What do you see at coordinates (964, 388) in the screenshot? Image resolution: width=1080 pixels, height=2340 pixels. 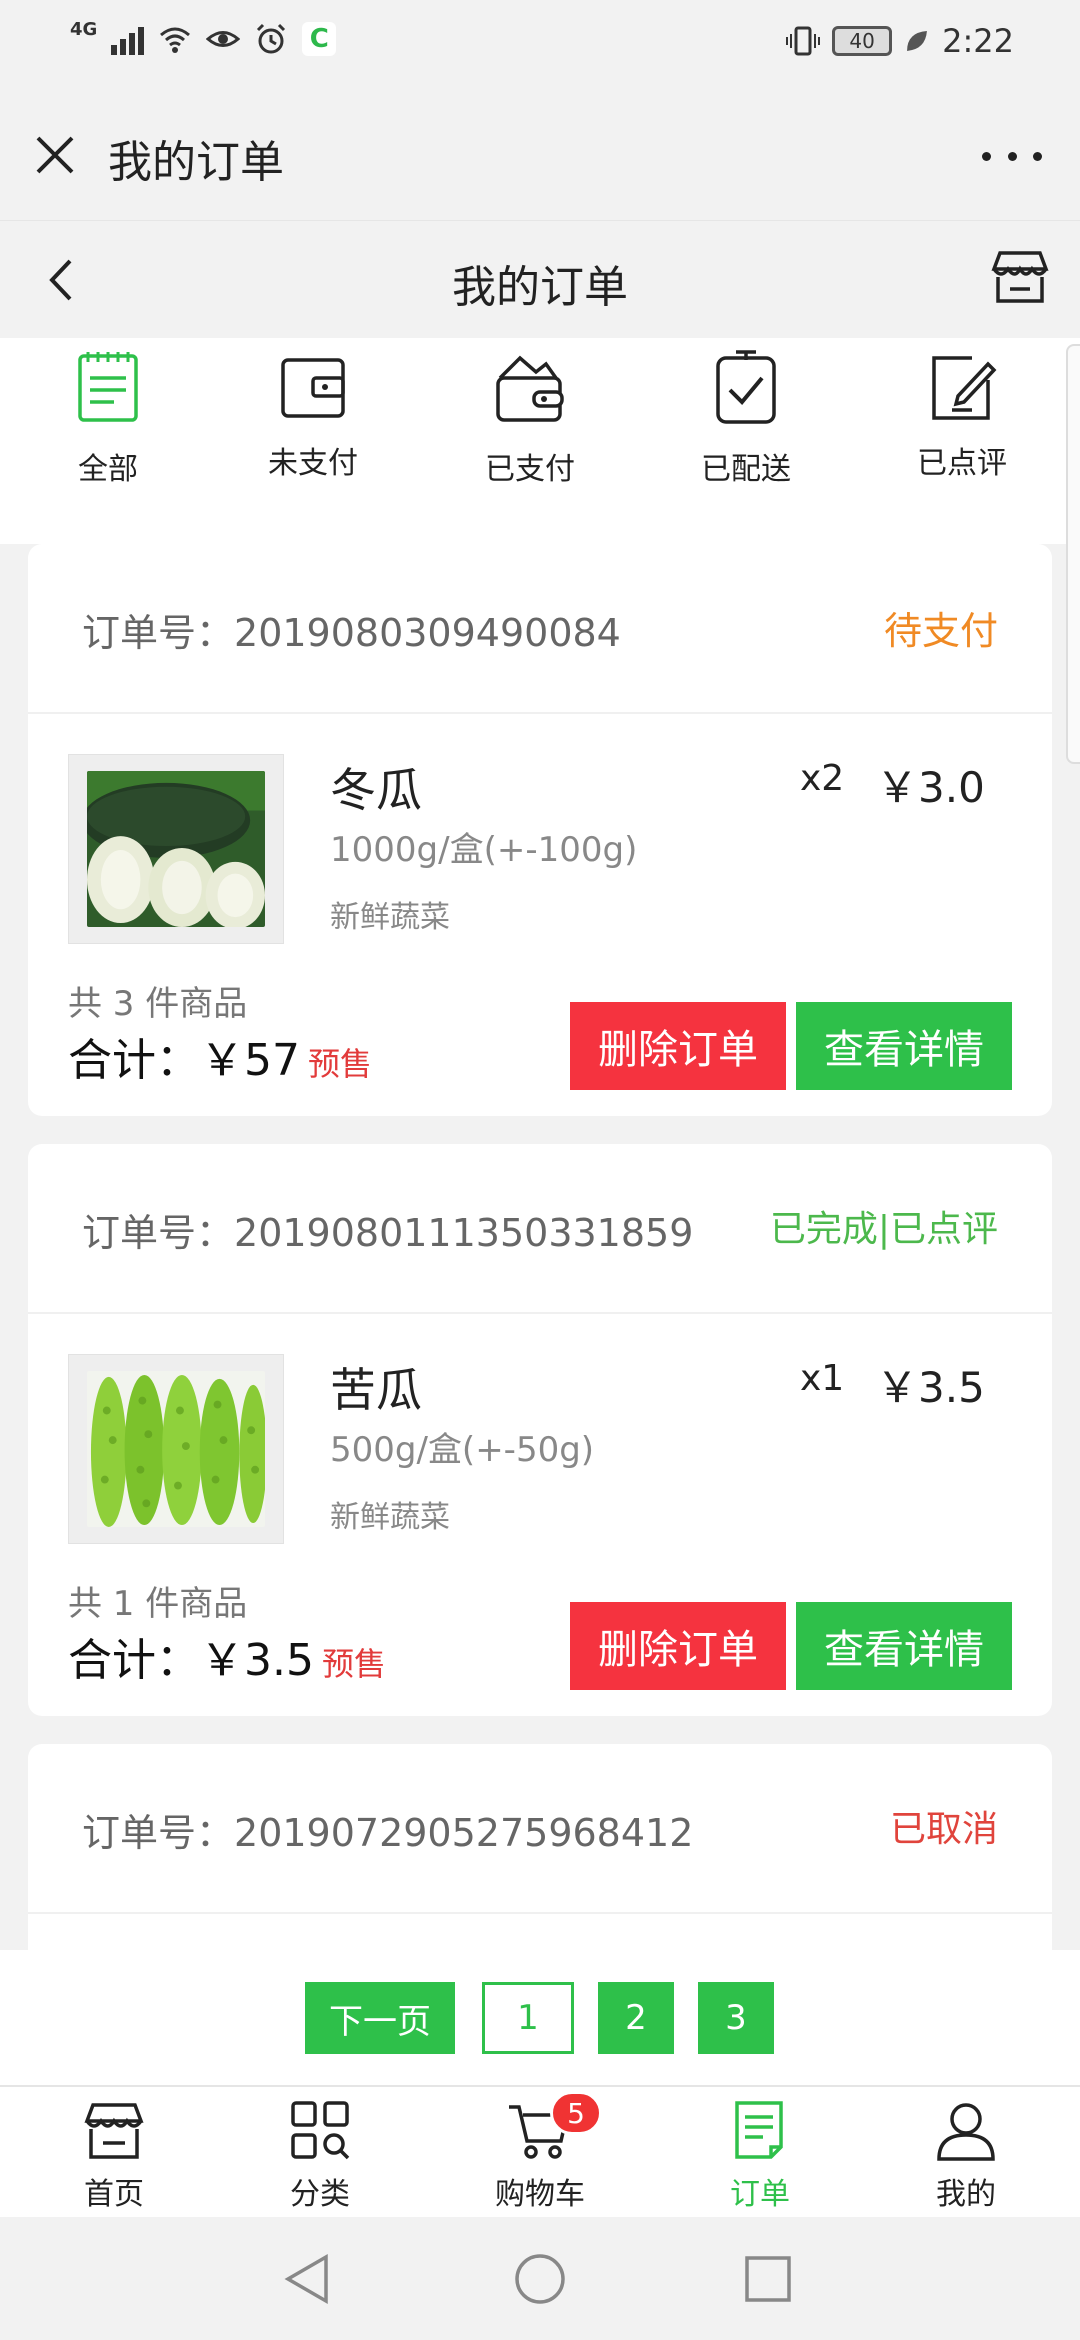 I see `edit-icon` at bounding box center [964, 388].